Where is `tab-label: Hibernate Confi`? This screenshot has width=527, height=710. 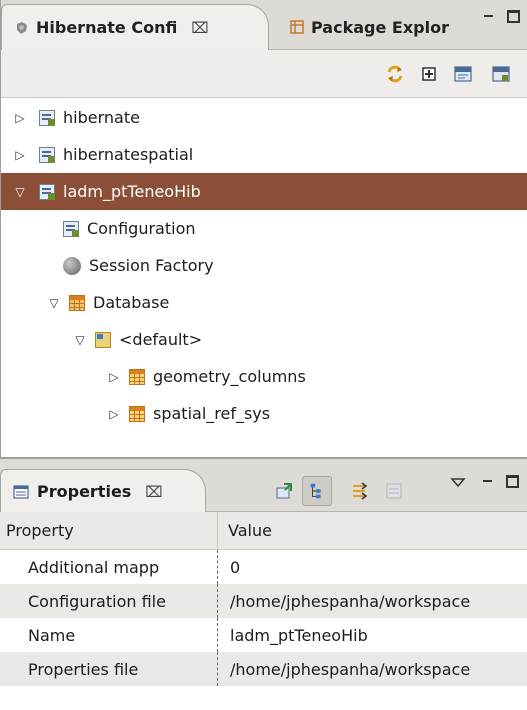
tab-label: Hibernate Confi is located at coordinates (107, 27).